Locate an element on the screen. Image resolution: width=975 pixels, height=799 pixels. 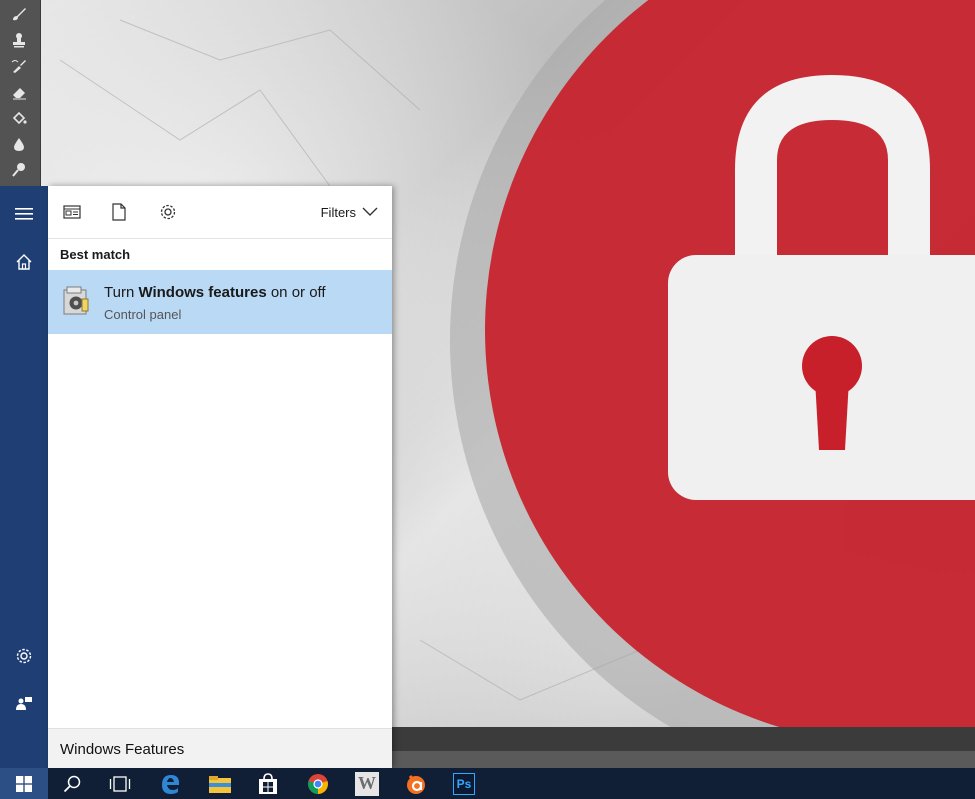
result-title: Turn Windows features on or off is located at coordinates (215, 292).